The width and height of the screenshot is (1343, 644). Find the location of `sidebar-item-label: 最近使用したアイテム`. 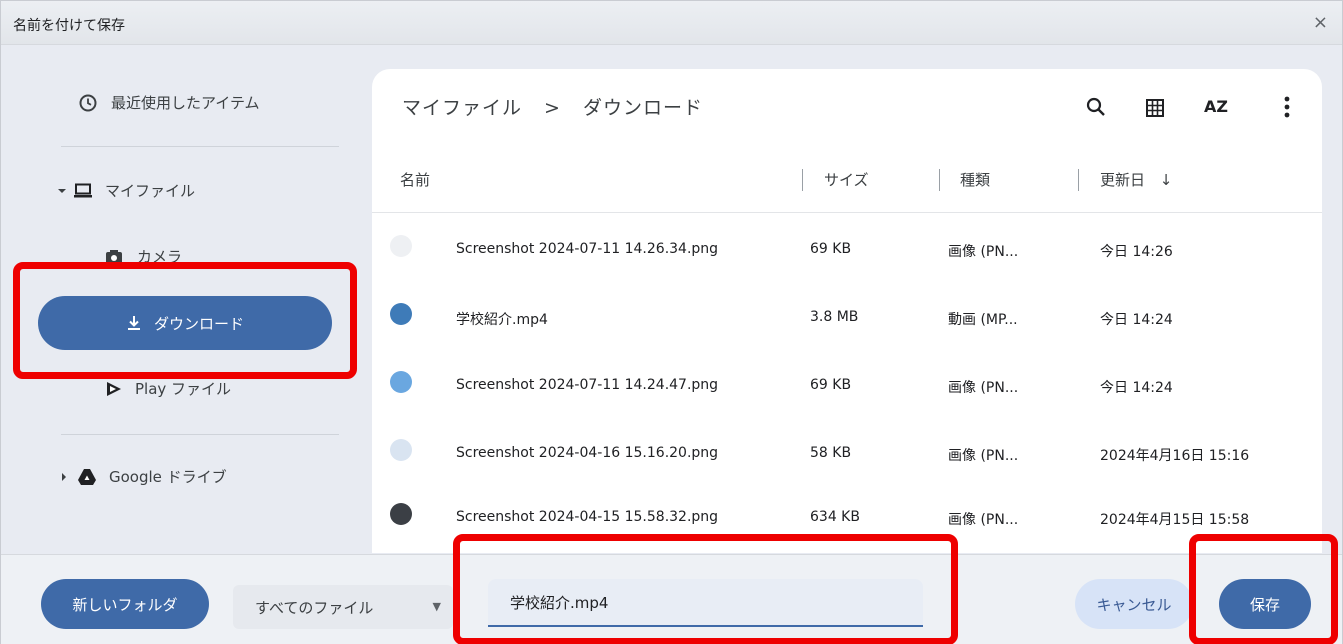

sidebar-item-label: 最近使用したアイテム is located at coordinates (185, 103).